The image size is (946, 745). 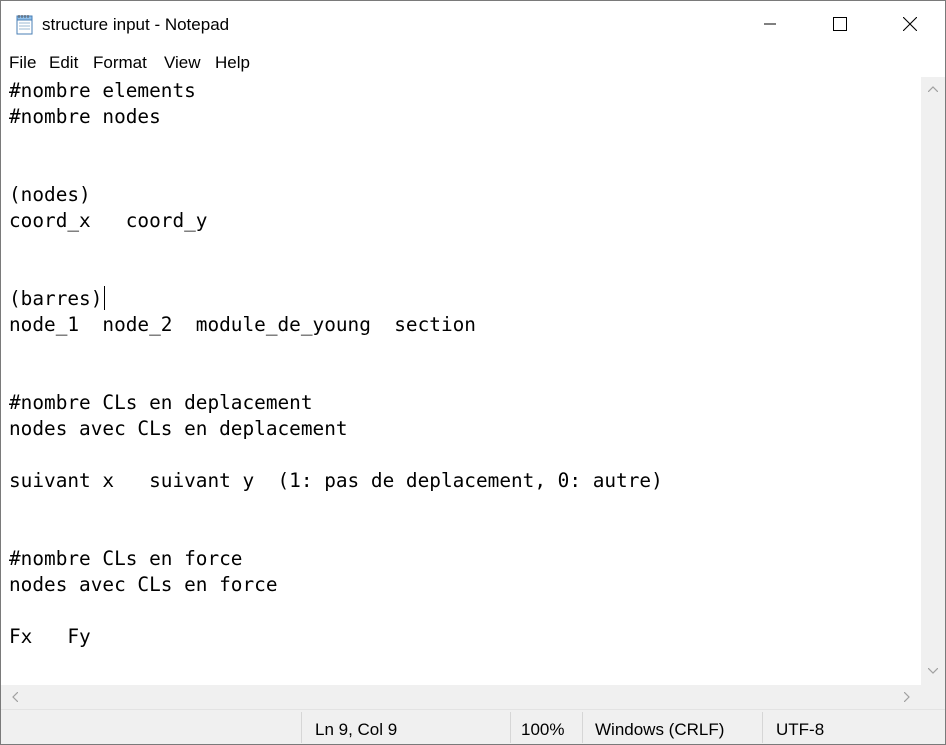 I want to click on status-bar: Ln 9, Col 9 100% Windows (CRLF) UTF-8, so click(x=473, y=726).